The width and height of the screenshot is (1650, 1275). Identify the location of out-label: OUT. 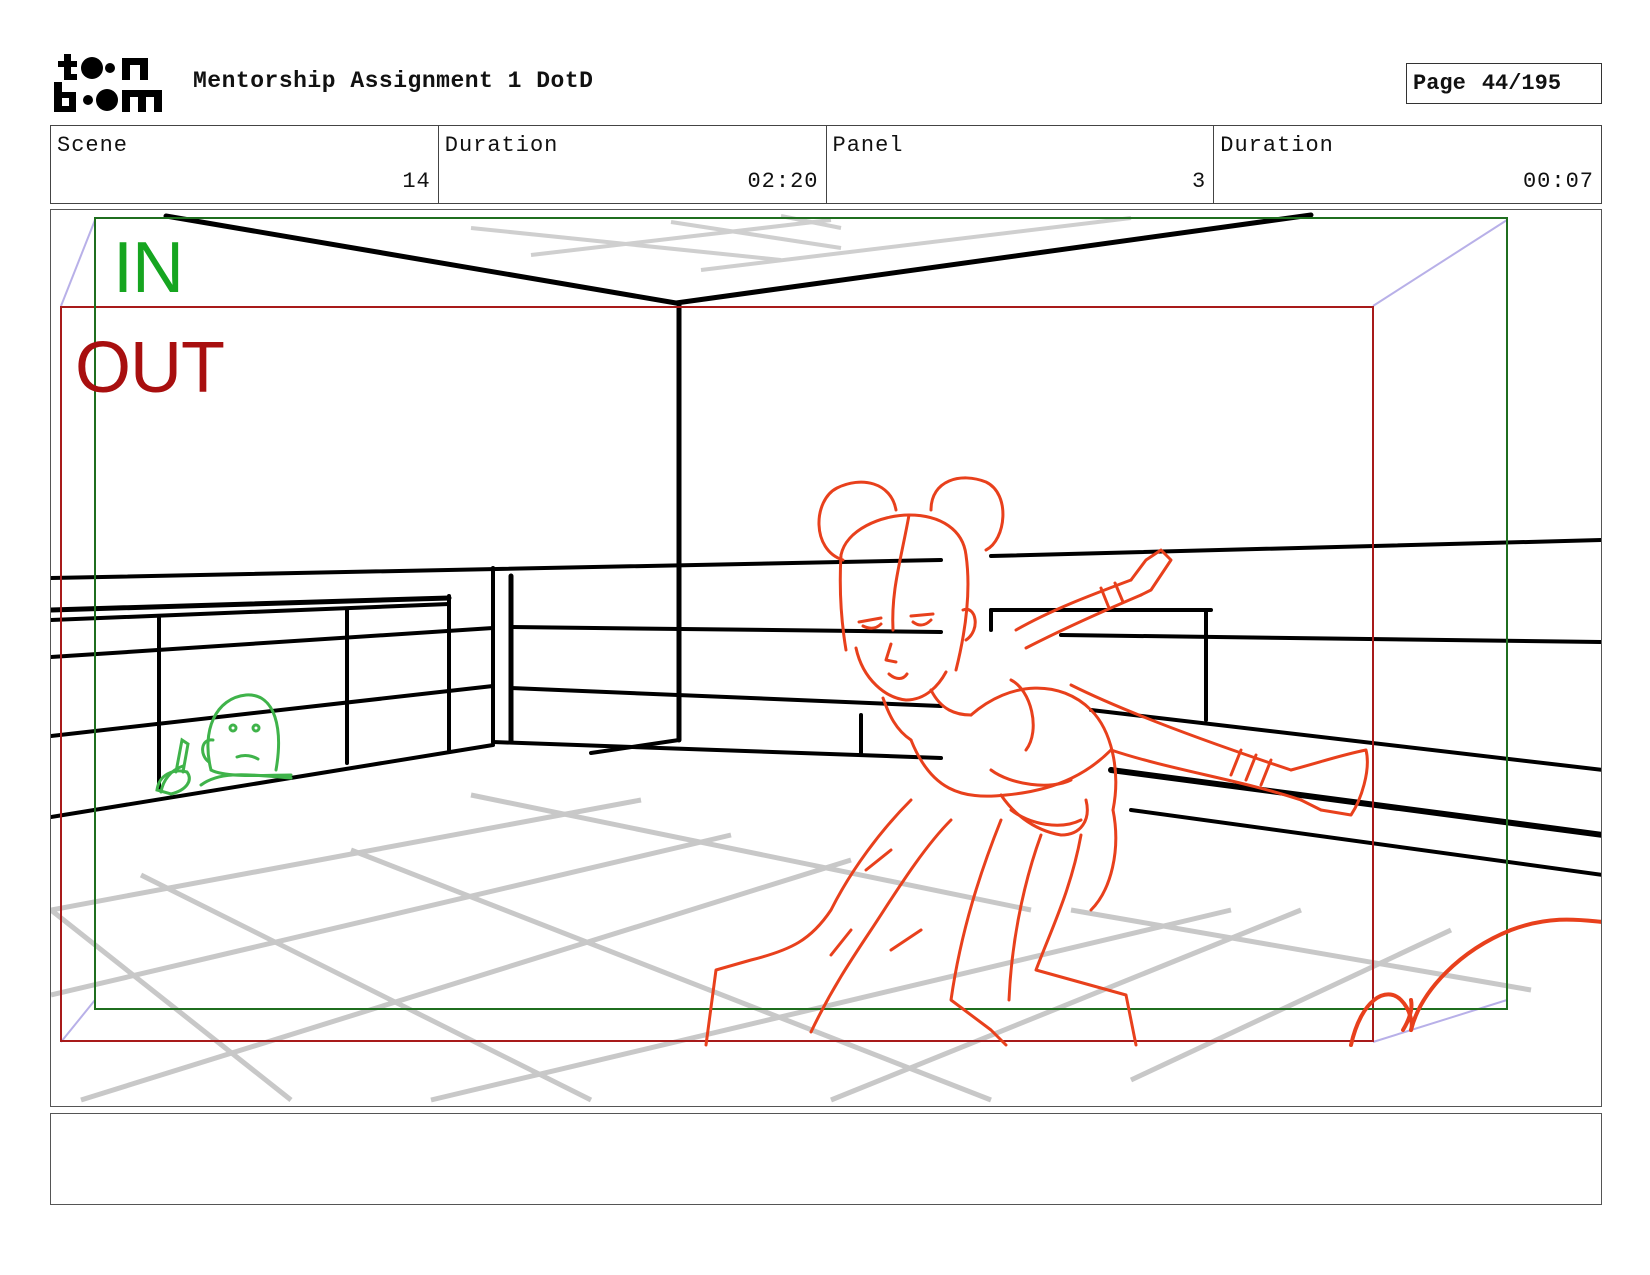
(150, 368).